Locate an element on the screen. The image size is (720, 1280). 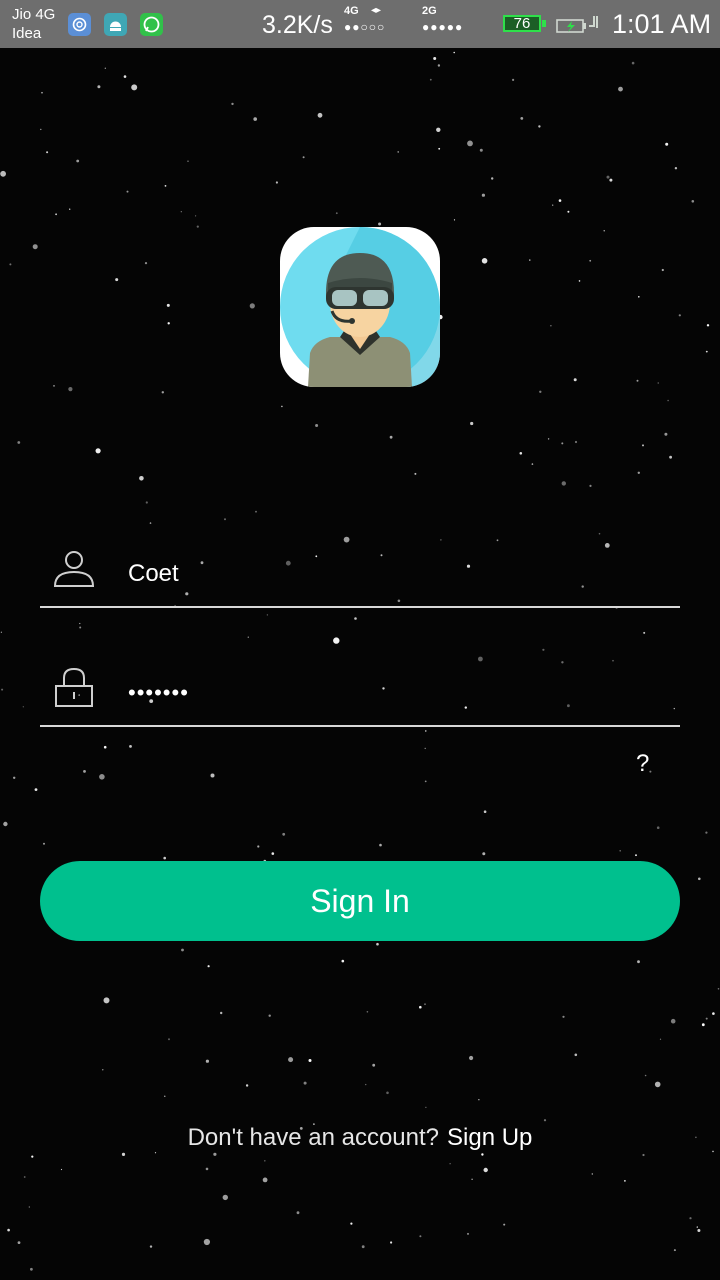
username-field is located at coordinates (360, 577).